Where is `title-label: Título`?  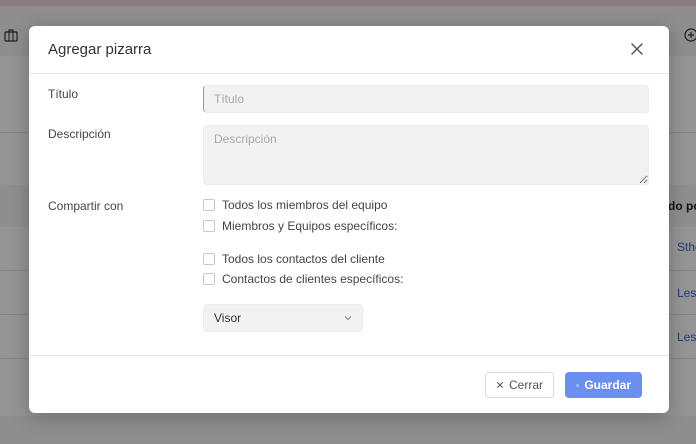 title-label: Título is located at coordinates (63, 94).